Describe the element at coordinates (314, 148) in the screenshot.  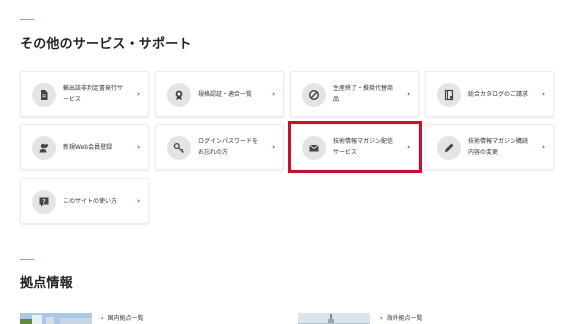
I see `mail-icon` at that location.